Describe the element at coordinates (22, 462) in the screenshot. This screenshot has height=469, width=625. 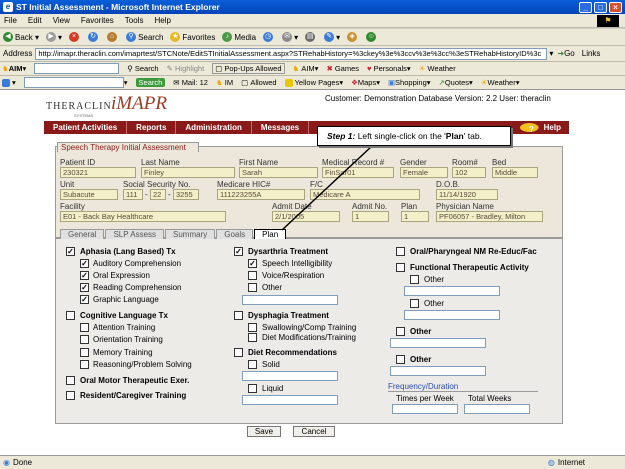
I see `status-text: Done` at that location.